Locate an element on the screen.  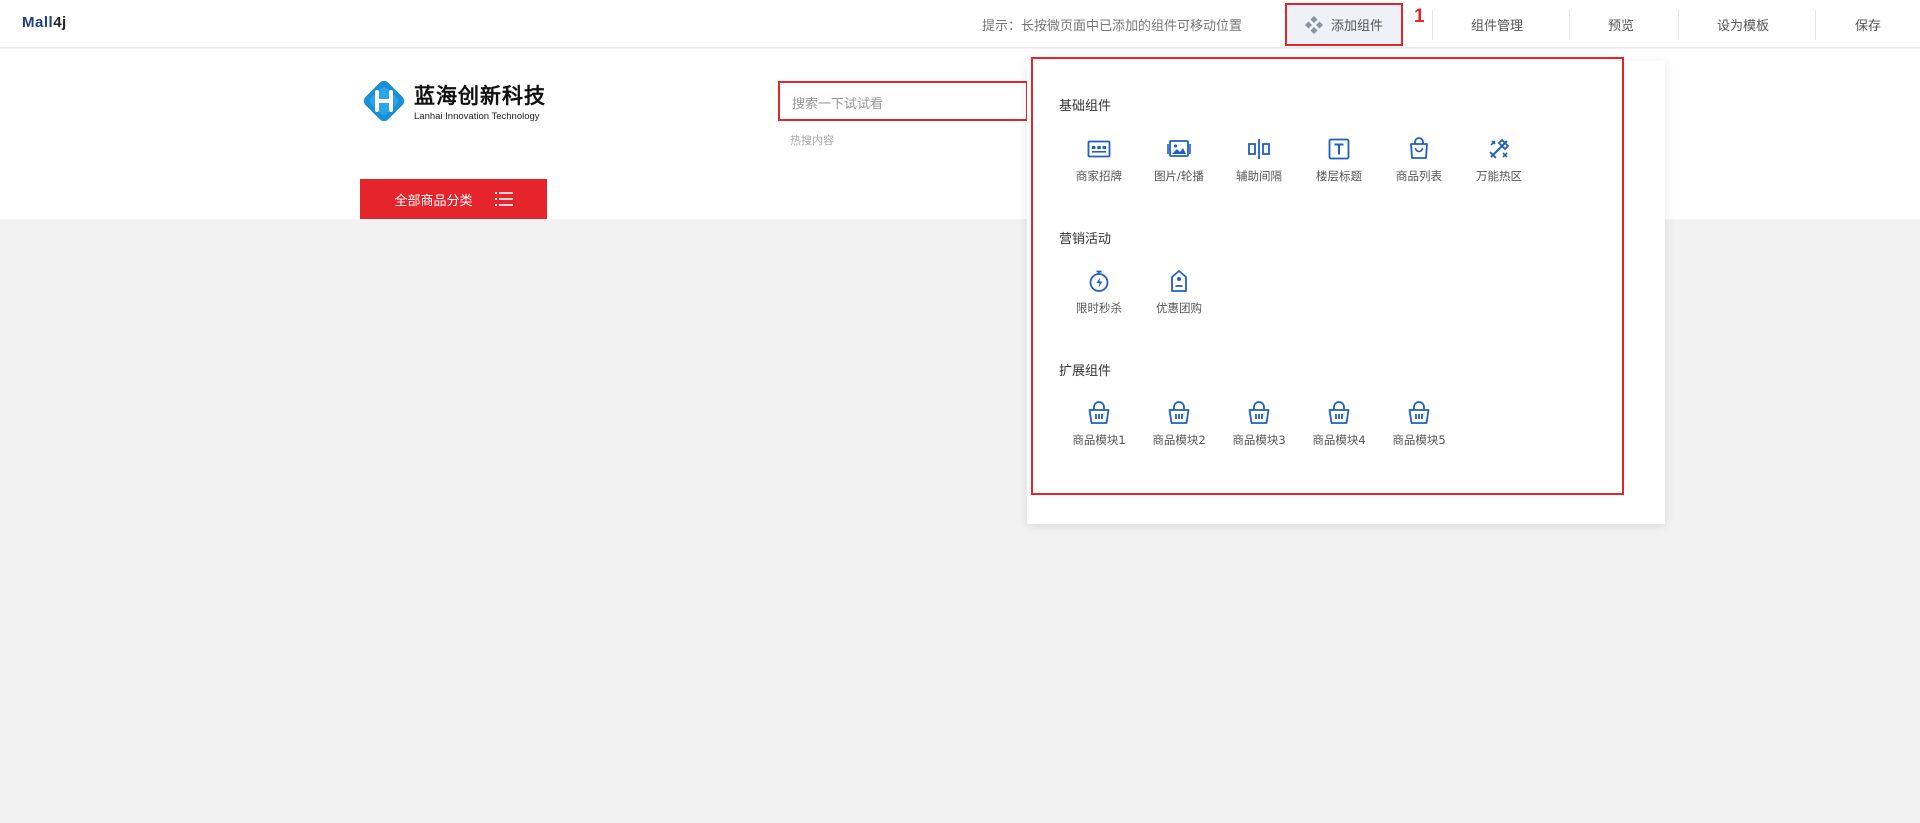
section-title-marketing: 营销活动 is located at coordinates (1085, 239).